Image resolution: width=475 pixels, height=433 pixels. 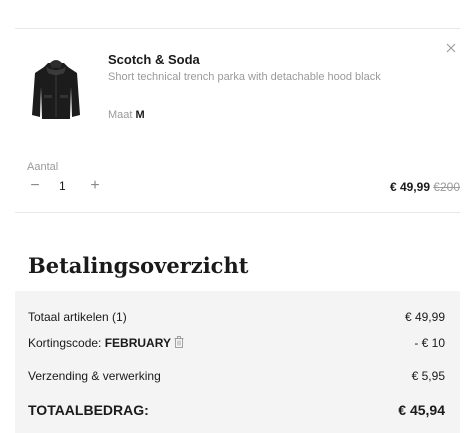 I want to click on coupon-code: FEBRUARY, so click(x=137, y=343).